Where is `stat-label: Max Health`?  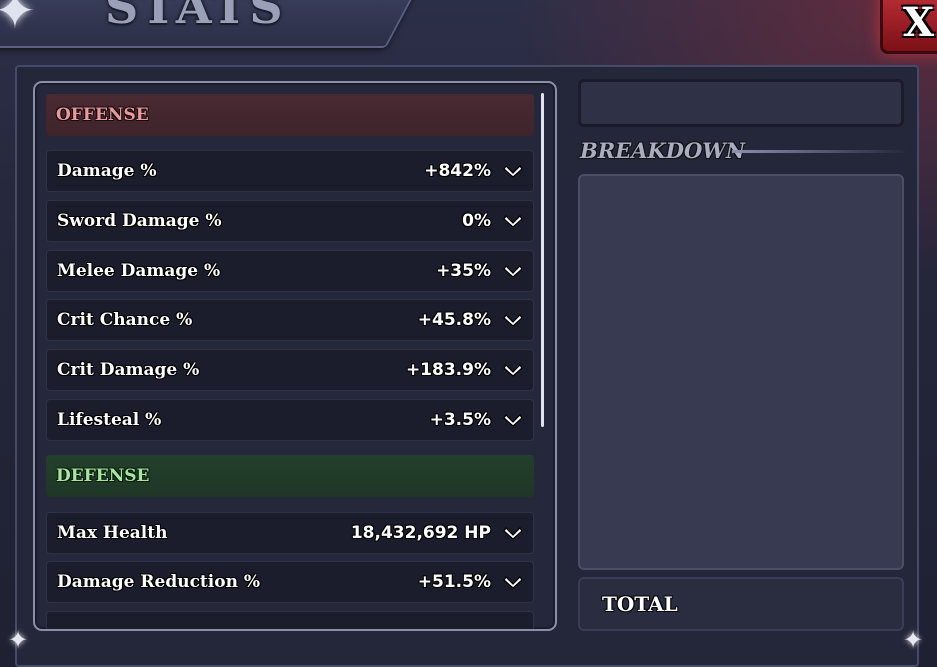 stat-label: Max Health is located at coordinates (112, 533).